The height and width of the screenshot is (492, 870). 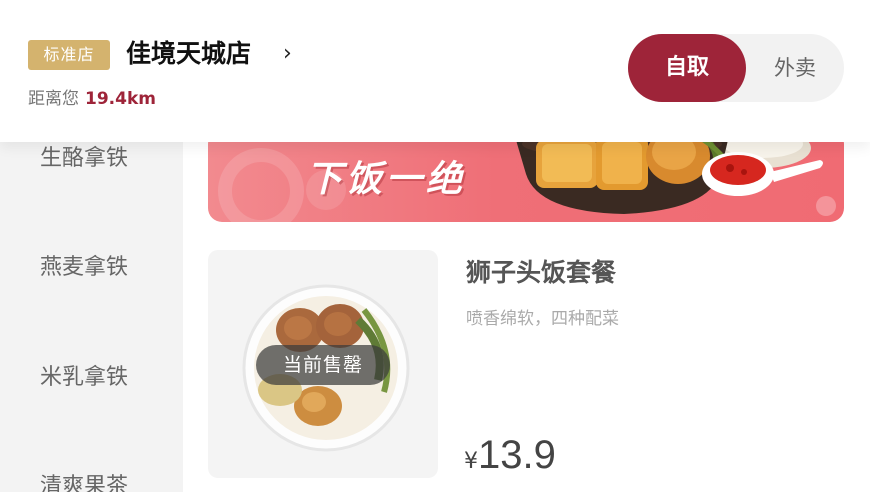 I want to click on price-currency: ¥, so click(x=471, y=461).